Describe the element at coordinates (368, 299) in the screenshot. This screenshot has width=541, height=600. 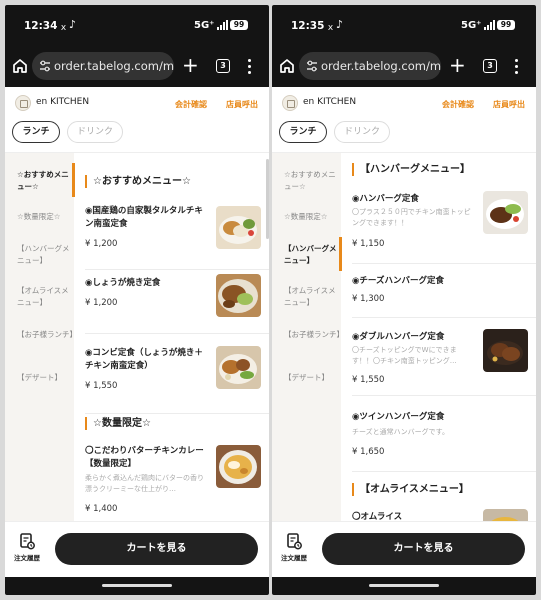
I see `item-price: ¥ 1,300` at that location.